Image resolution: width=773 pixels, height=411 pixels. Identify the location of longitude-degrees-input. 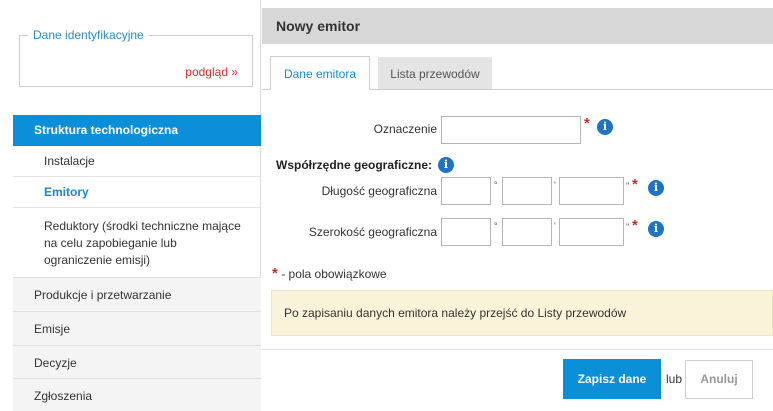
(466, 191).